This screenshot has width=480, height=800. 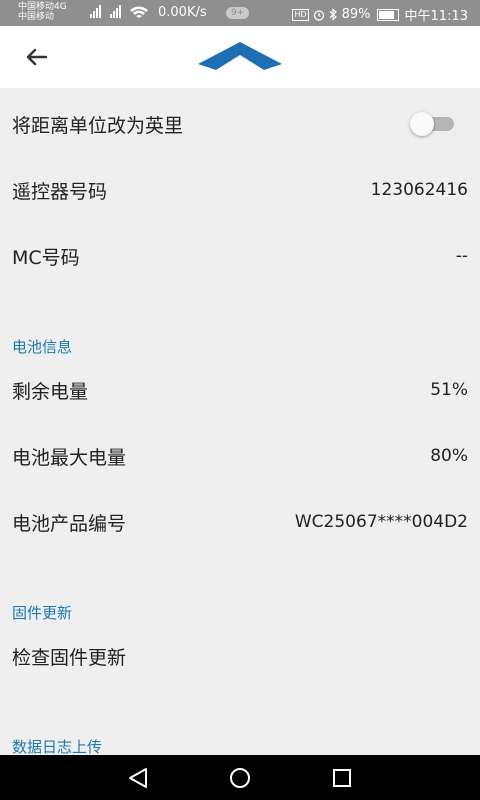 I want to click on network-speed: 0.00K/s, so click(x=182, y=12).